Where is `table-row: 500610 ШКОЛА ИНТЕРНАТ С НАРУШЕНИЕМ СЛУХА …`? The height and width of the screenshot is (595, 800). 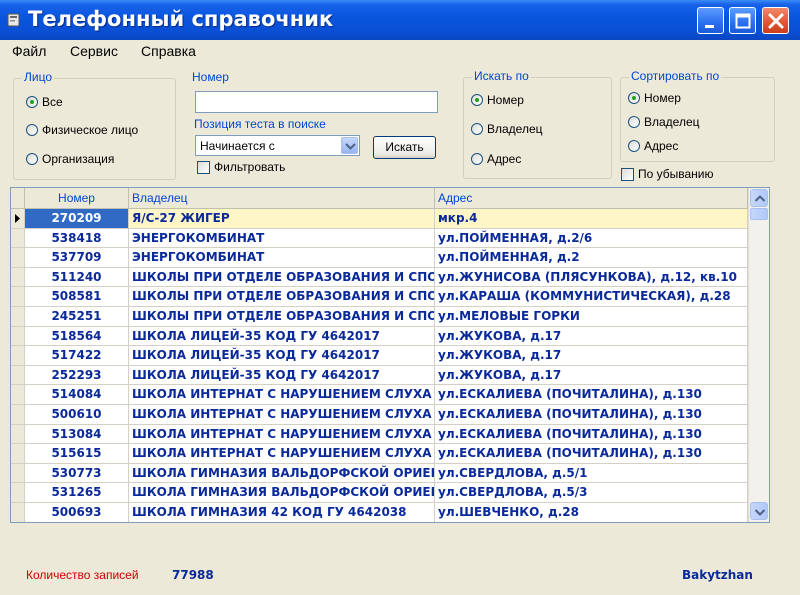
table-row: 500610 ШКОЛА ИНТЕРНАТ С НАРУШЕНИЕМ СЛУХА … is located at coordinates (379, 415).